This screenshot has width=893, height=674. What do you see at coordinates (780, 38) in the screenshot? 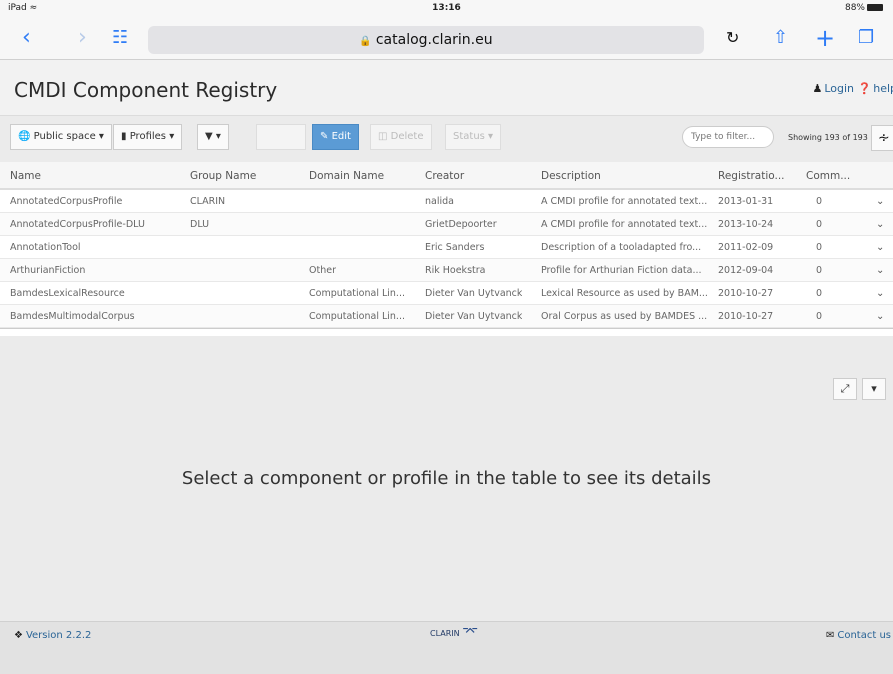
I see `share-icon: ⇧` at bounding box center [780, 38].